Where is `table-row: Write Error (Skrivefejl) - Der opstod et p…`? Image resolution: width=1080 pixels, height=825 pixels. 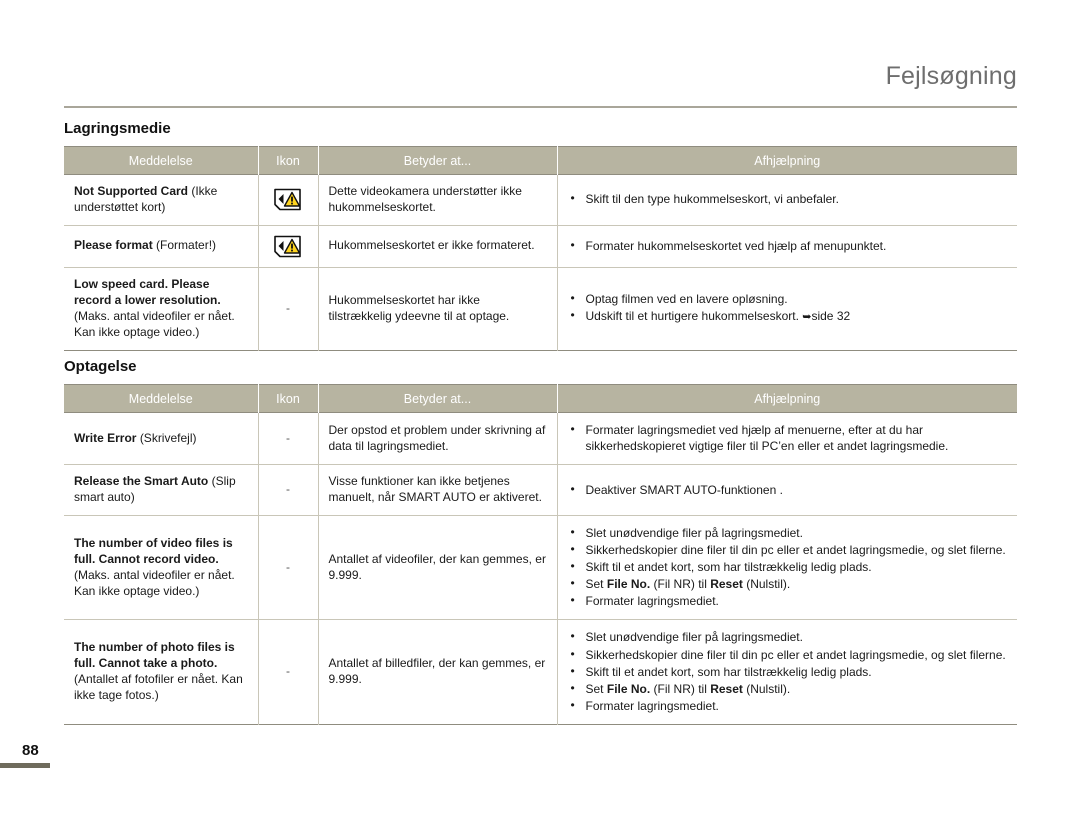
table-row: Write Error (Skrivefejl) - Der opstod et p… is located at coordinates (540, 438).